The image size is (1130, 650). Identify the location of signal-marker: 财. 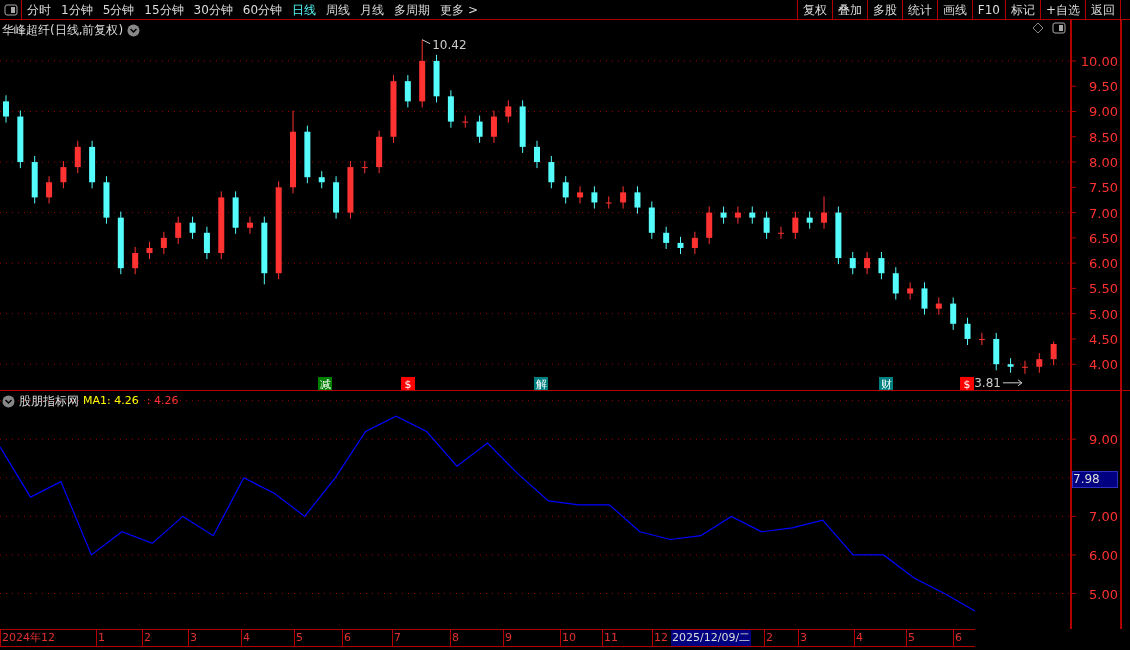
(886, 383).